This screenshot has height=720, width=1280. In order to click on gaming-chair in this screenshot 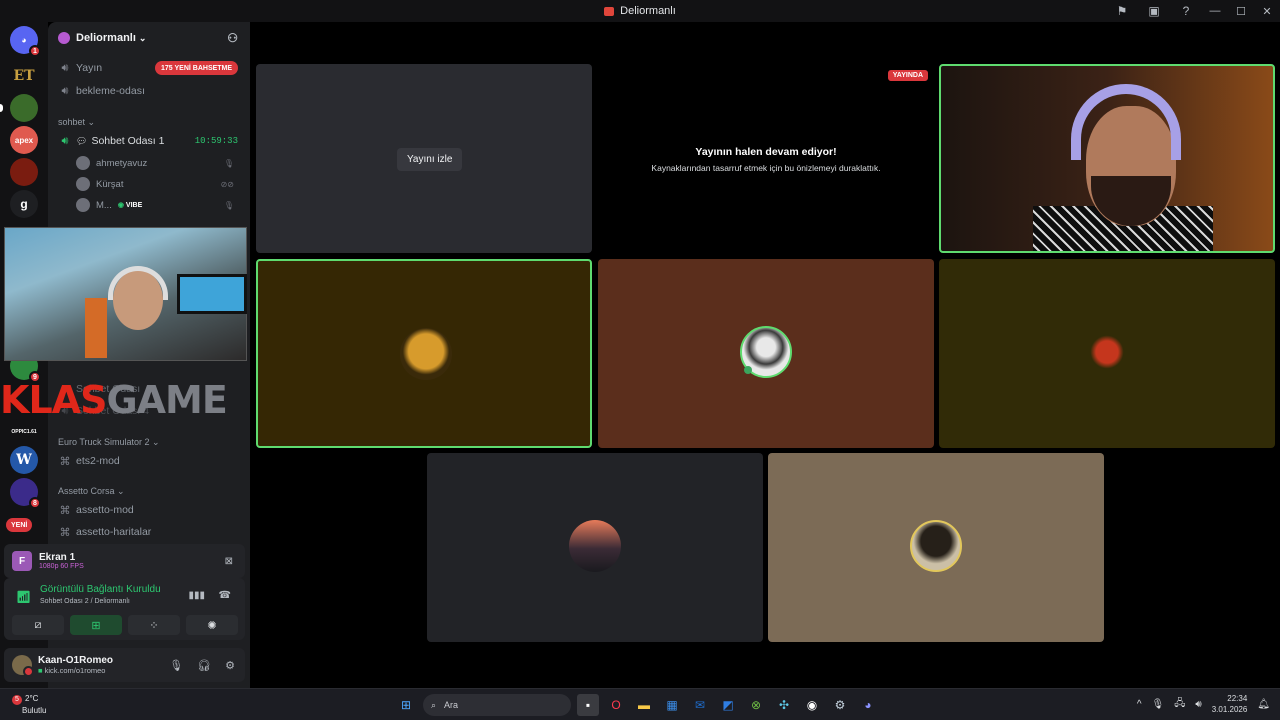, I will do `click(96, 328)`.